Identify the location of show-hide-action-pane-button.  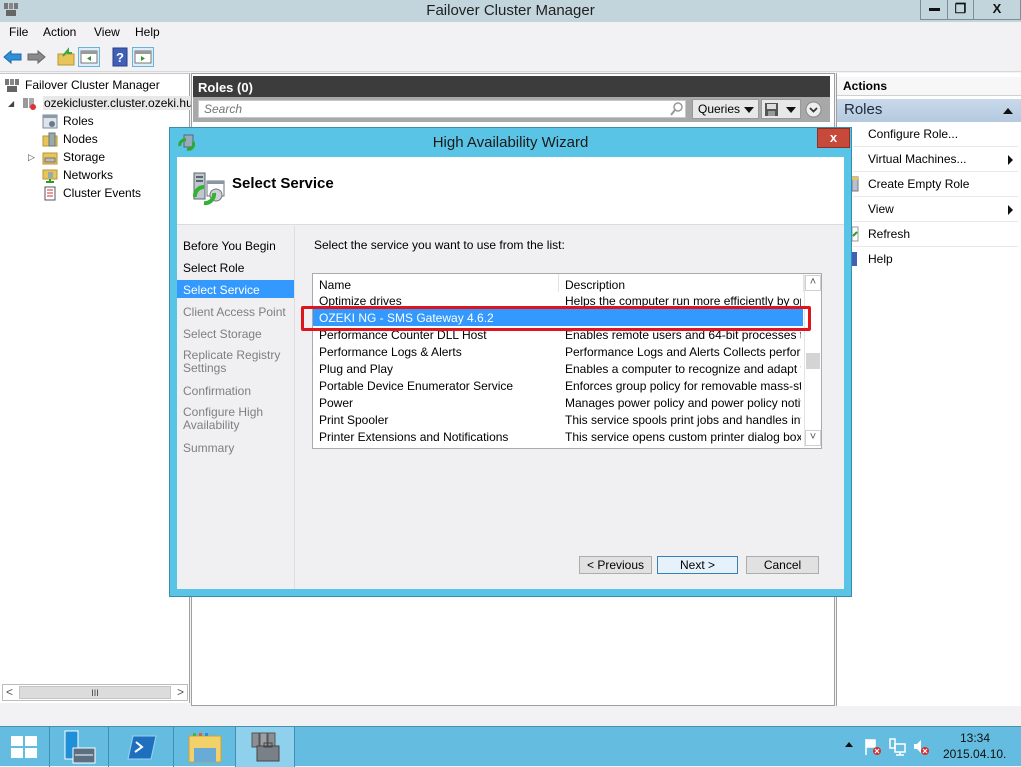
(143, 57).